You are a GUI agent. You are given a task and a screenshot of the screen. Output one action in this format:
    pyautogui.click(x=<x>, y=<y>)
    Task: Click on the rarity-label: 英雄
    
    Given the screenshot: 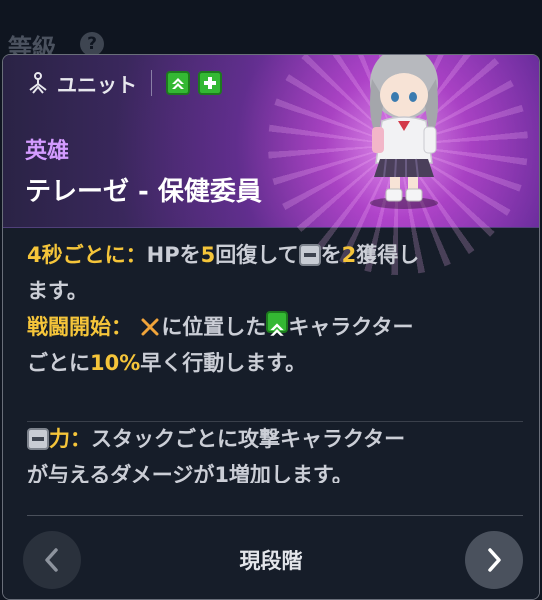 What is the action you would take?
    pyautogui.click(x=47, y=151)
    